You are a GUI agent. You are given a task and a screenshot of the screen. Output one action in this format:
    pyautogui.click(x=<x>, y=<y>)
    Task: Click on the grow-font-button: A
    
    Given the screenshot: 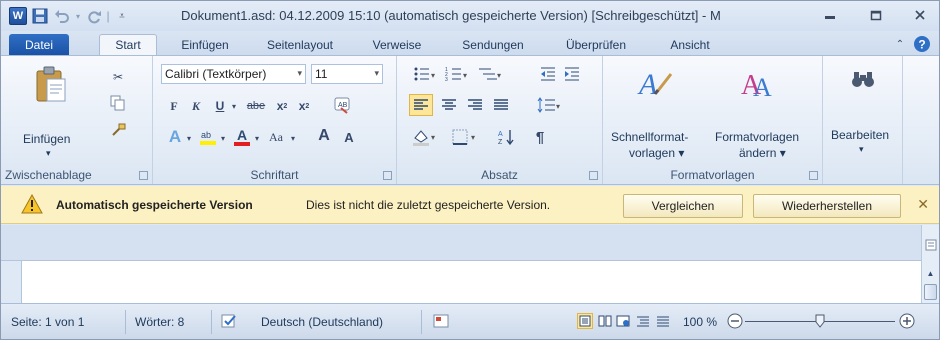 What is the action you would take?
    pyautogui.click(x=324, y=136)
    